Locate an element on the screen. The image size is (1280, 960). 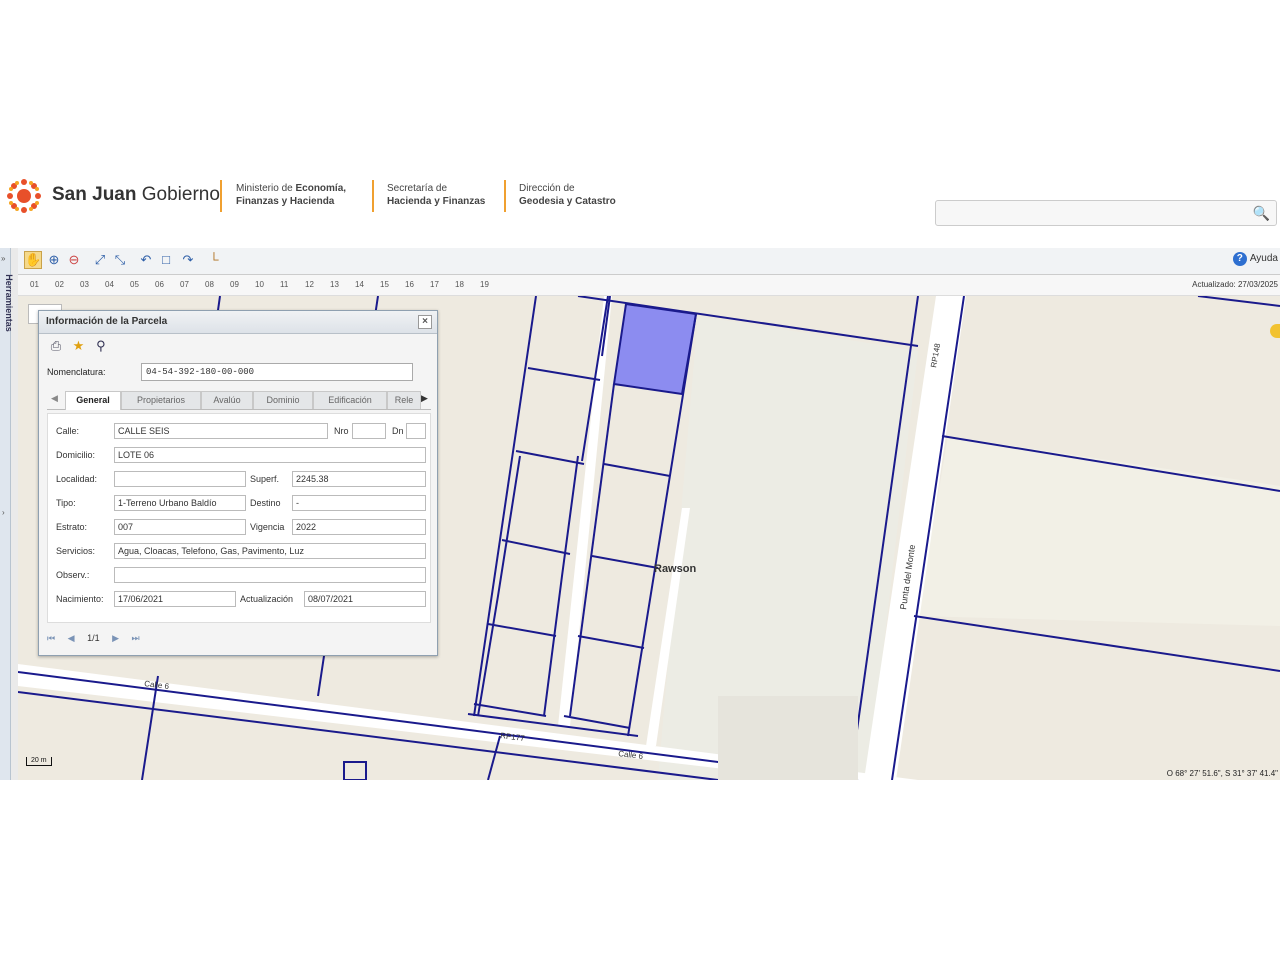
star-icon: ★ is located at coordinates (78, 346).